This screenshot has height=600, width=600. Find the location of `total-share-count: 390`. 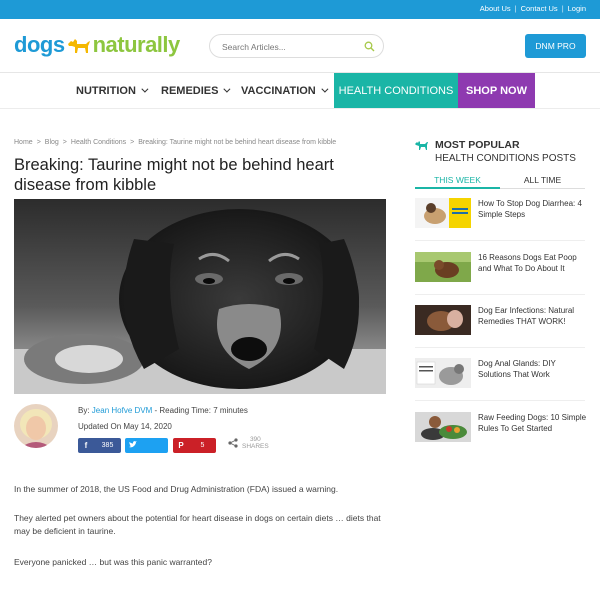

total-share-count: 390 is located at coordinates (255, 439).